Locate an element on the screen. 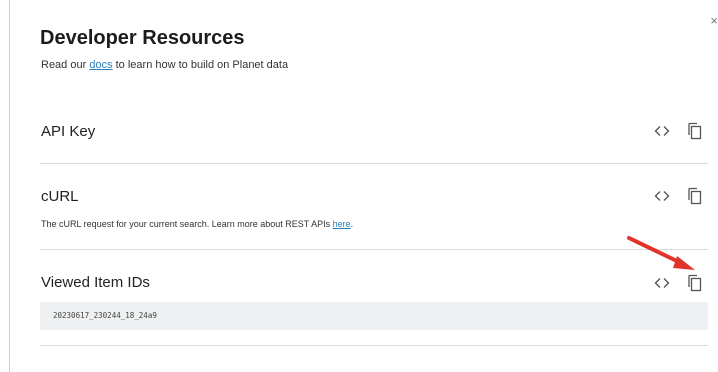  api-key-section: API Key is located at coordinates (374, 141).